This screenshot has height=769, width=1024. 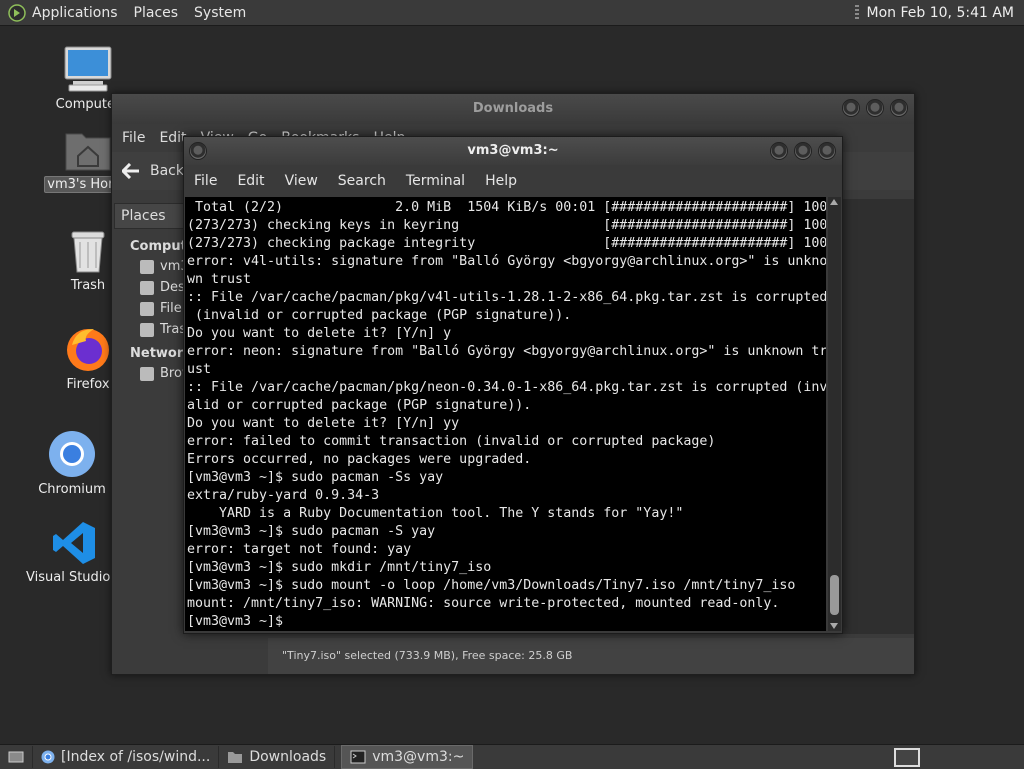 What do you see at coordinates (147, 287) in the screenshot?
I see `desktop-folder-icon` at bounding box center [147, 287].